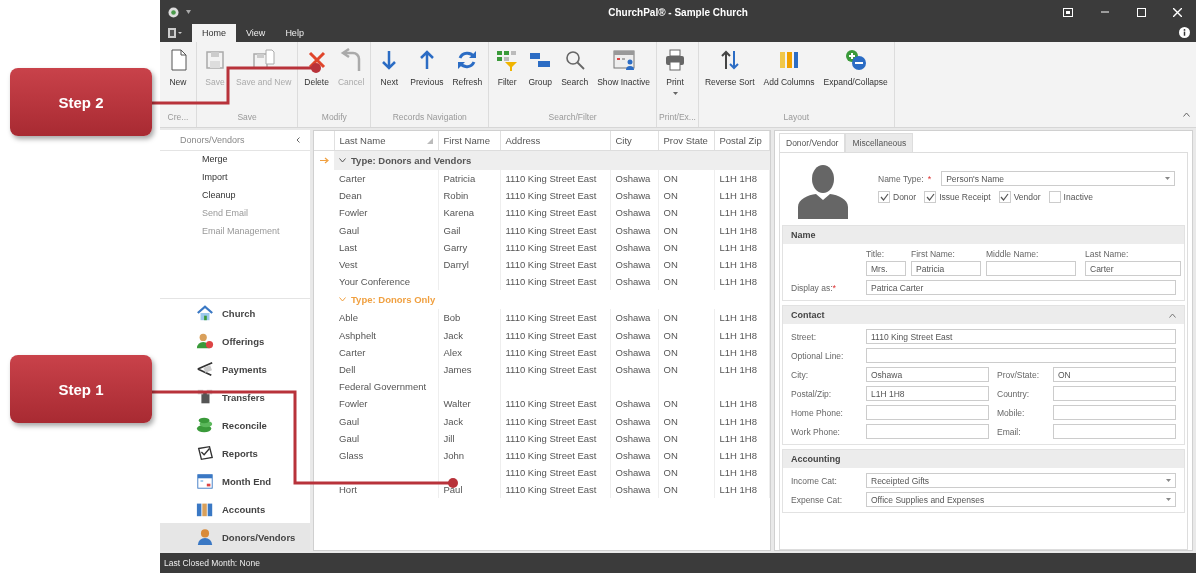 The width and height of the screenshot is (1196, 573). What do you see at coordinates (219, 195) in the screenshot?
I see `sidebar-action: Cleanup` at bounding box center [219, 195].